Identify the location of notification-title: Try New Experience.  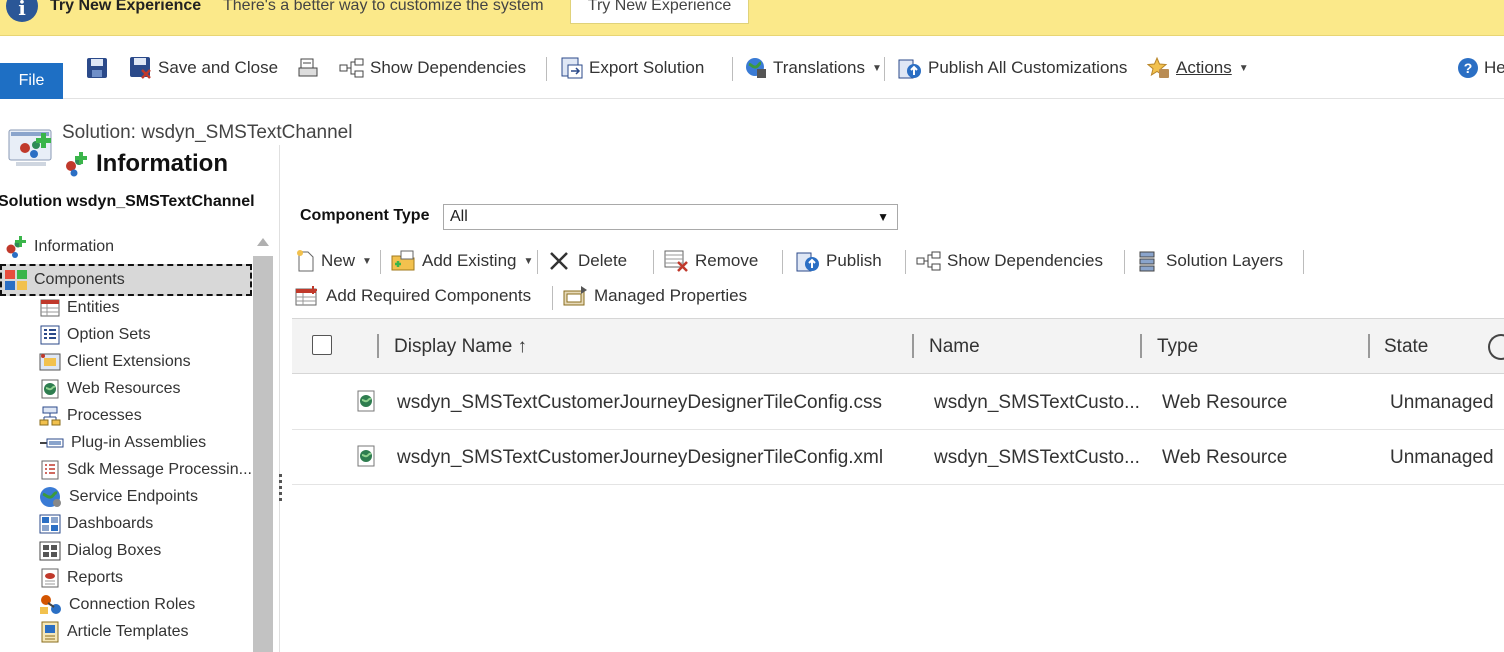
(126, 7).